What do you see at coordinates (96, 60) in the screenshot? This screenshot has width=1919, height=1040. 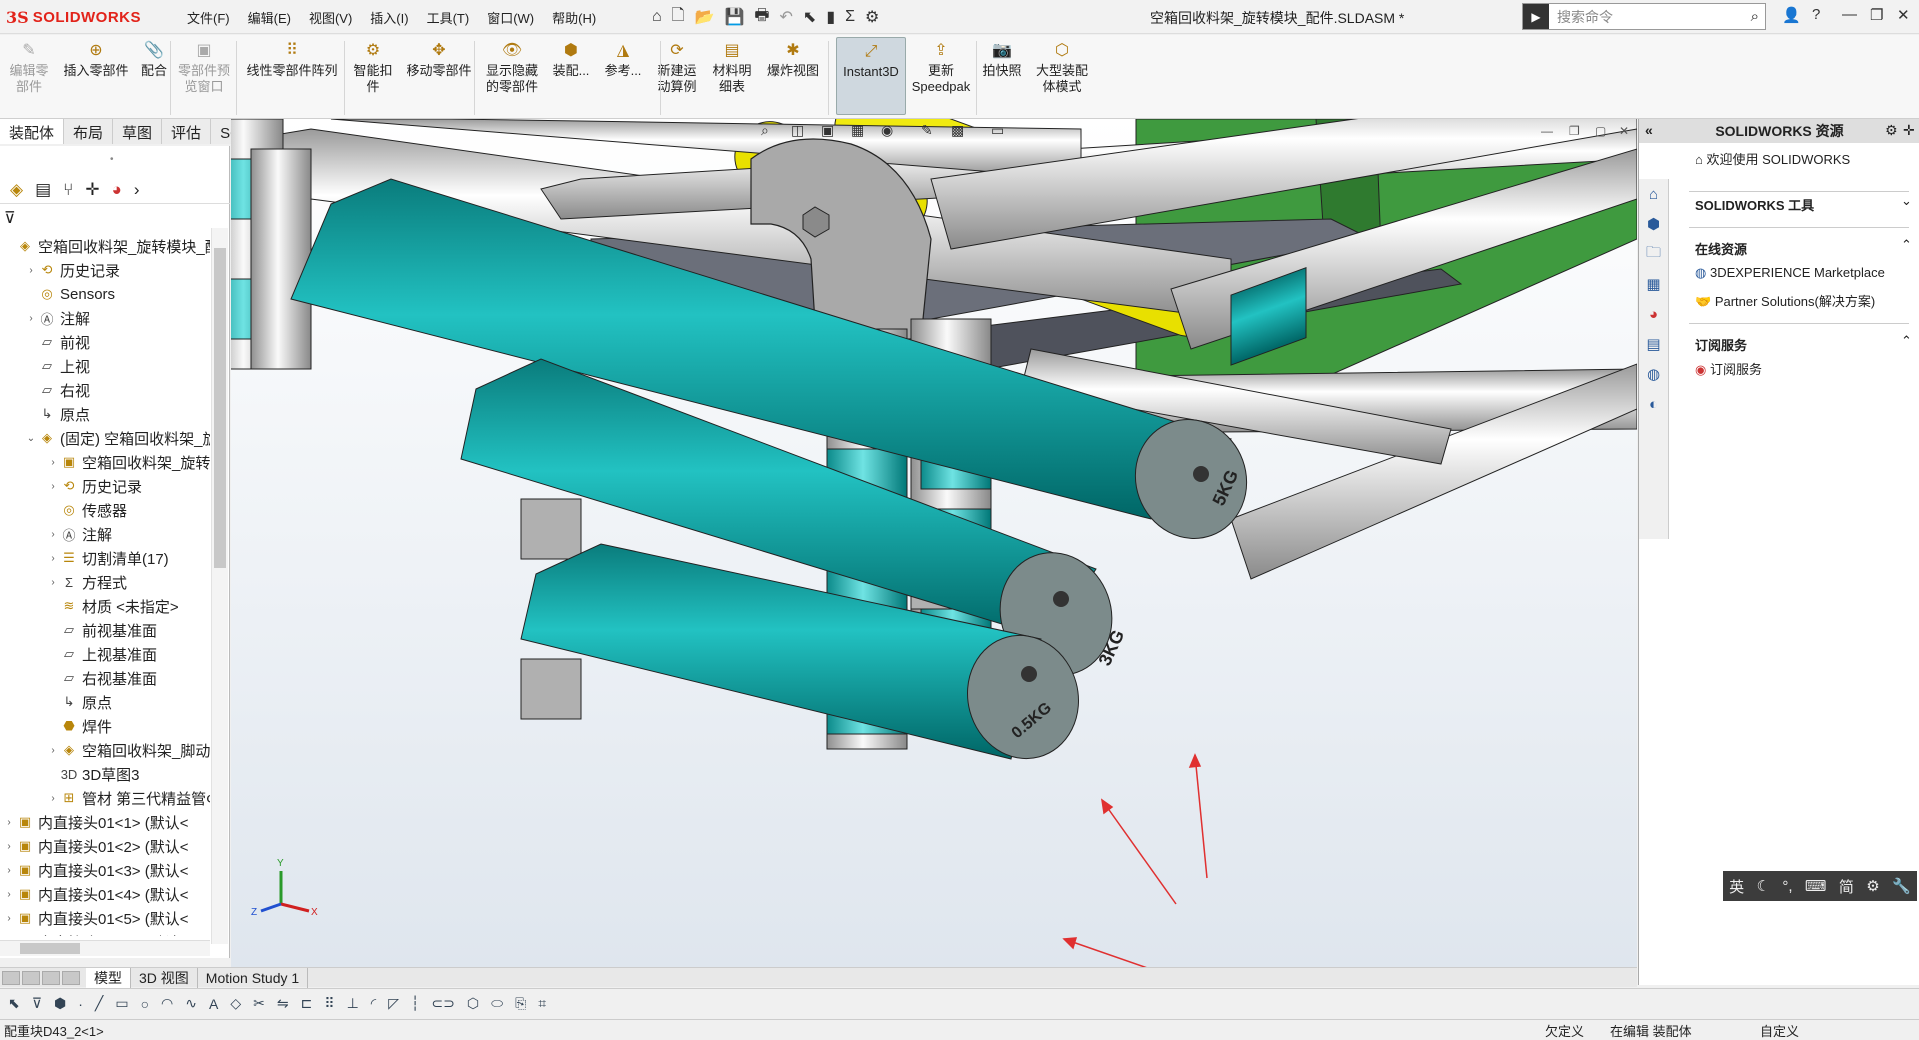 I see `ribbon-button: ⊕ 插入零部件` at bounding box center [96, 60].